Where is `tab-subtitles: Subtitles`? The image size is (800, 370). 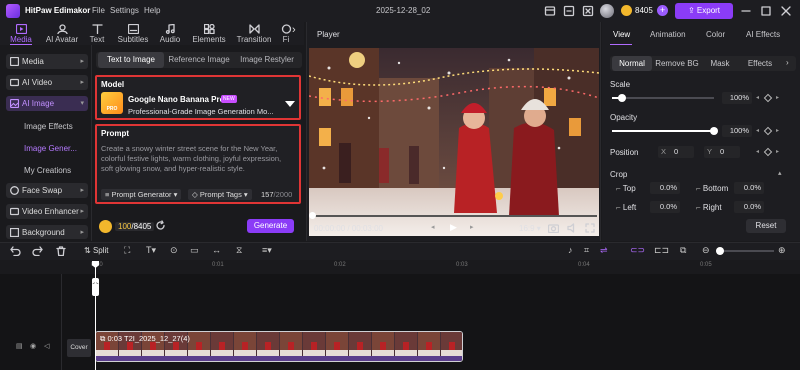 tab-subtitles: Subtitles is located at coordinates (133, 33).